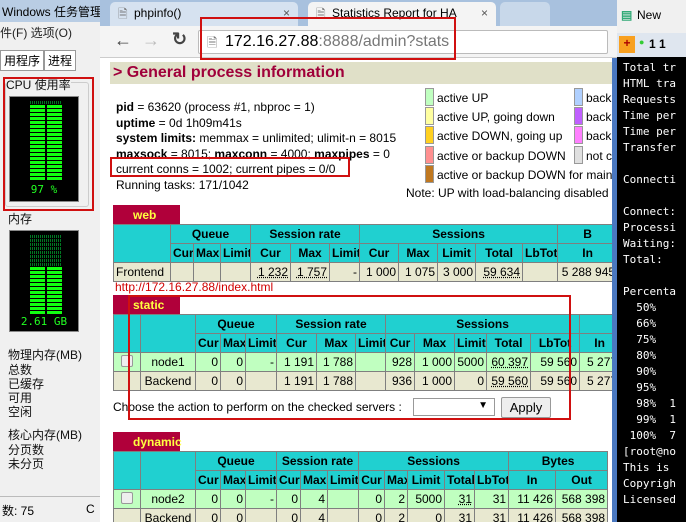  What do you see at coordinates (599, 155) in the screenshot?
I see `legend-label: not c` at bounding box center [599, 155].